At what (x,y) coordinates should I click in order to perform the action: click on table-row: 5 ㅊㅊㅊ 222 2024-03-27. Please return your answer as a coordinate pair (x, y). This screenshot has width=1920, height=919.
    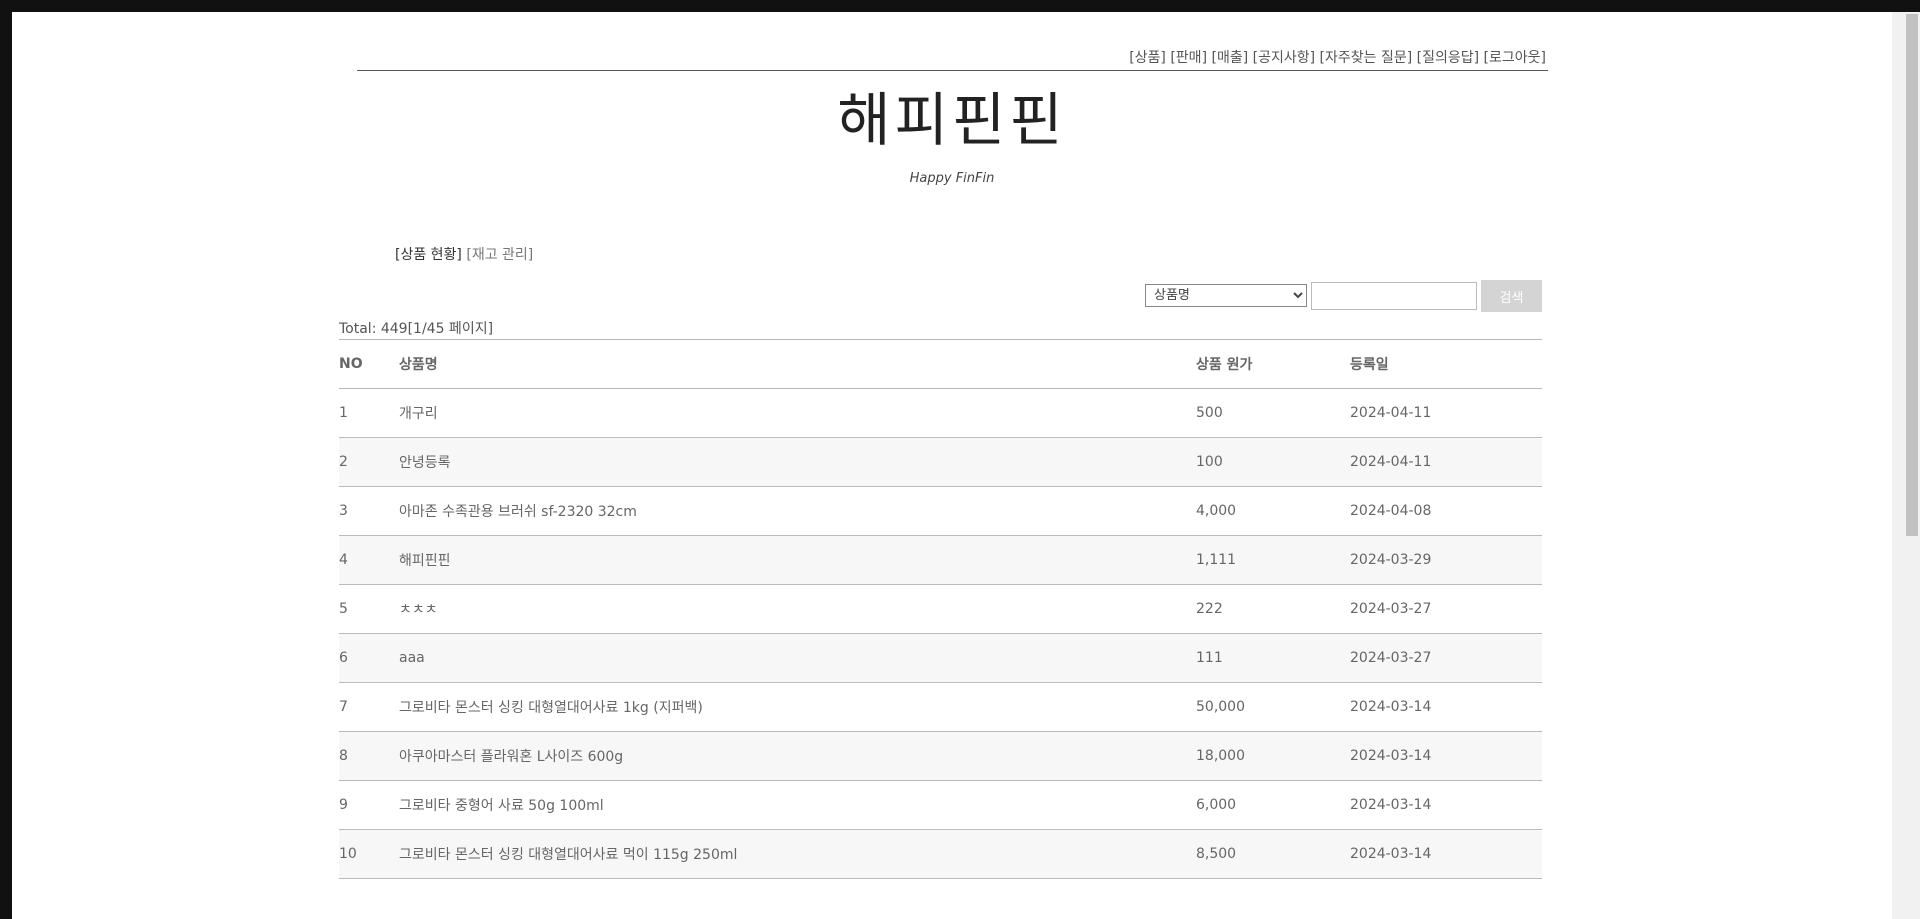
    Looking at the image, I should click on (940, 609).